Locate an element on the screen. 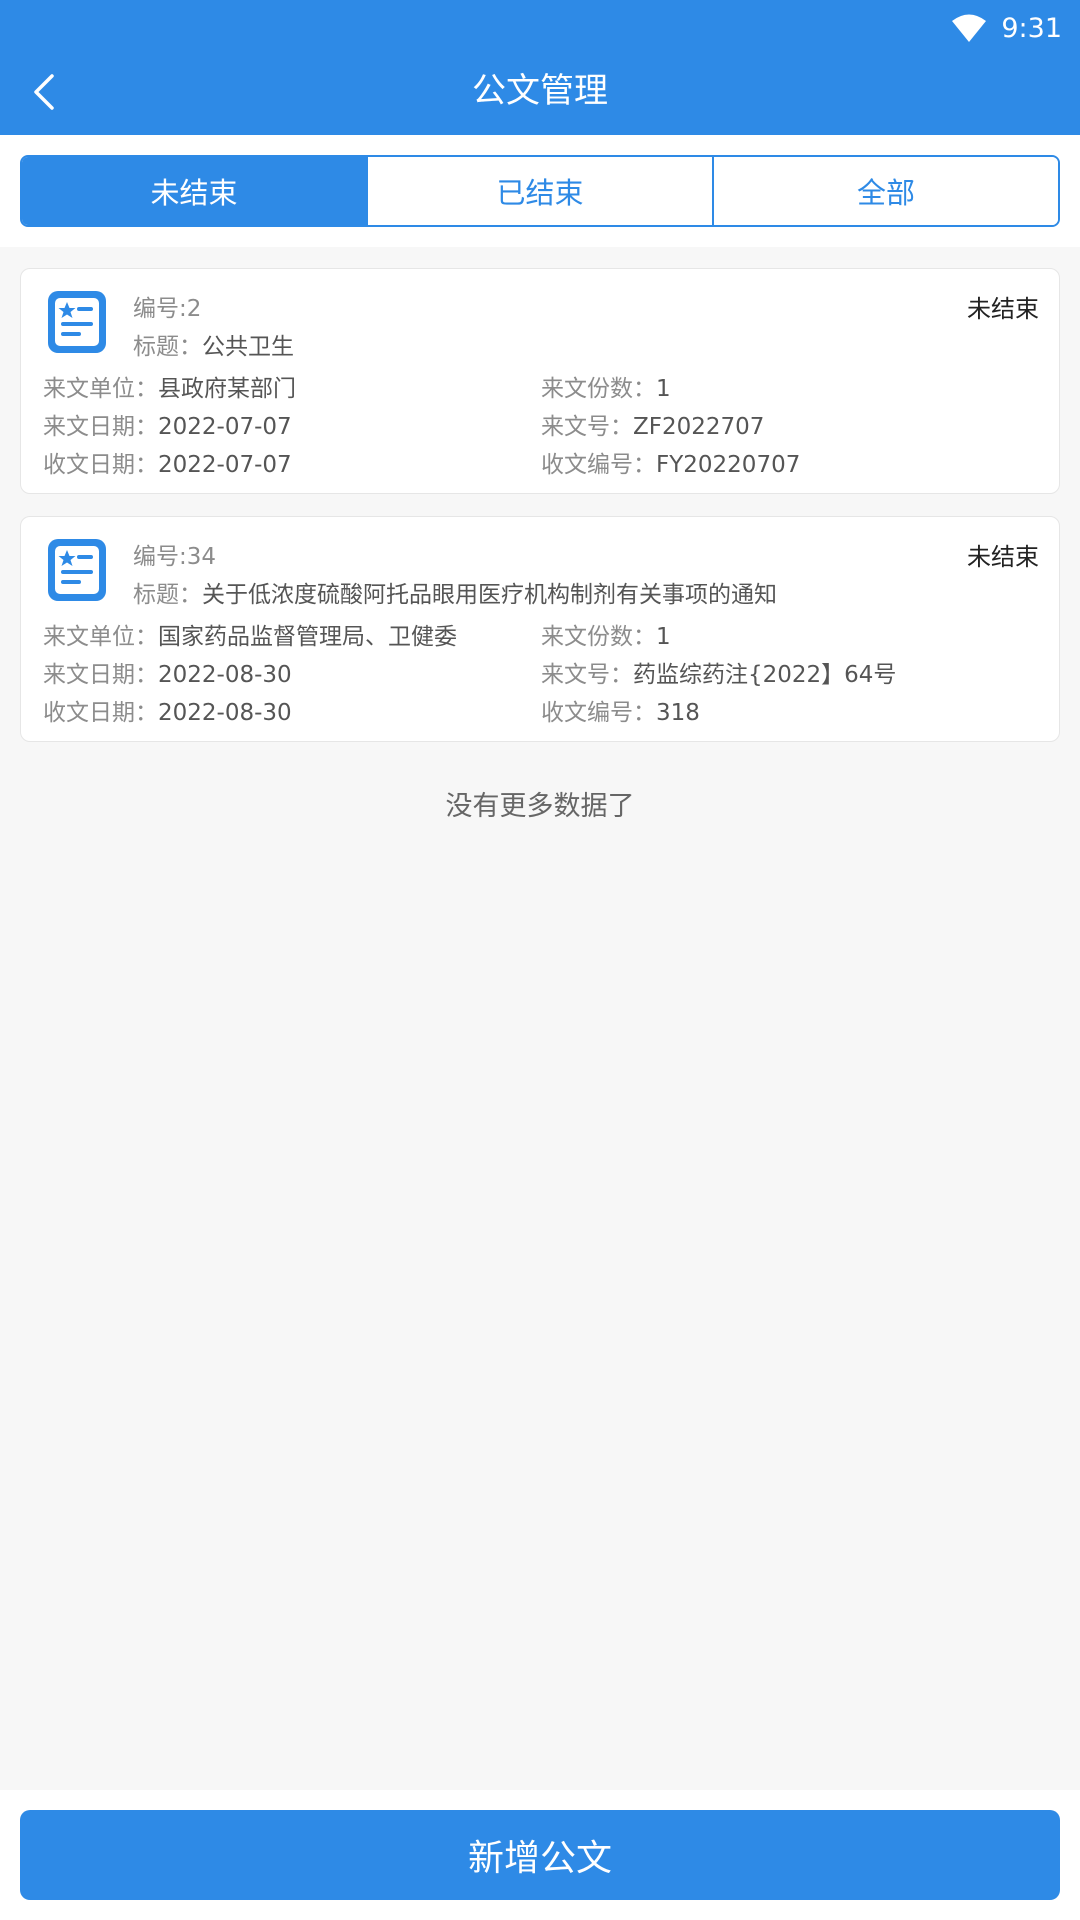 This screenshot has width=1080, height=1920. wifi-icon is located at coordinates (969, 28).